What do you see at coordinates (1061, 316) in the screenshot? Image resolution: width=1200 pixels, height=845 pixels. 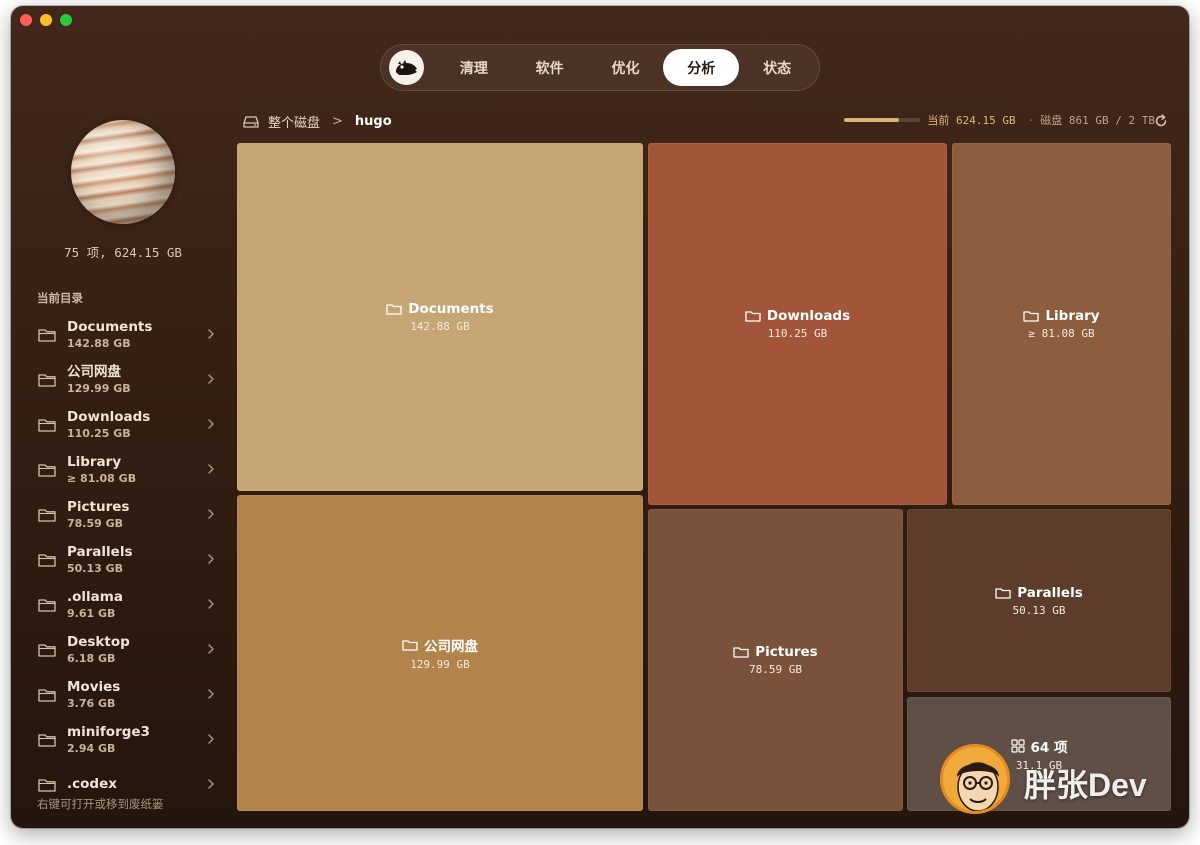 I see `tile-label: Library` at bounding box center [1061, 316].